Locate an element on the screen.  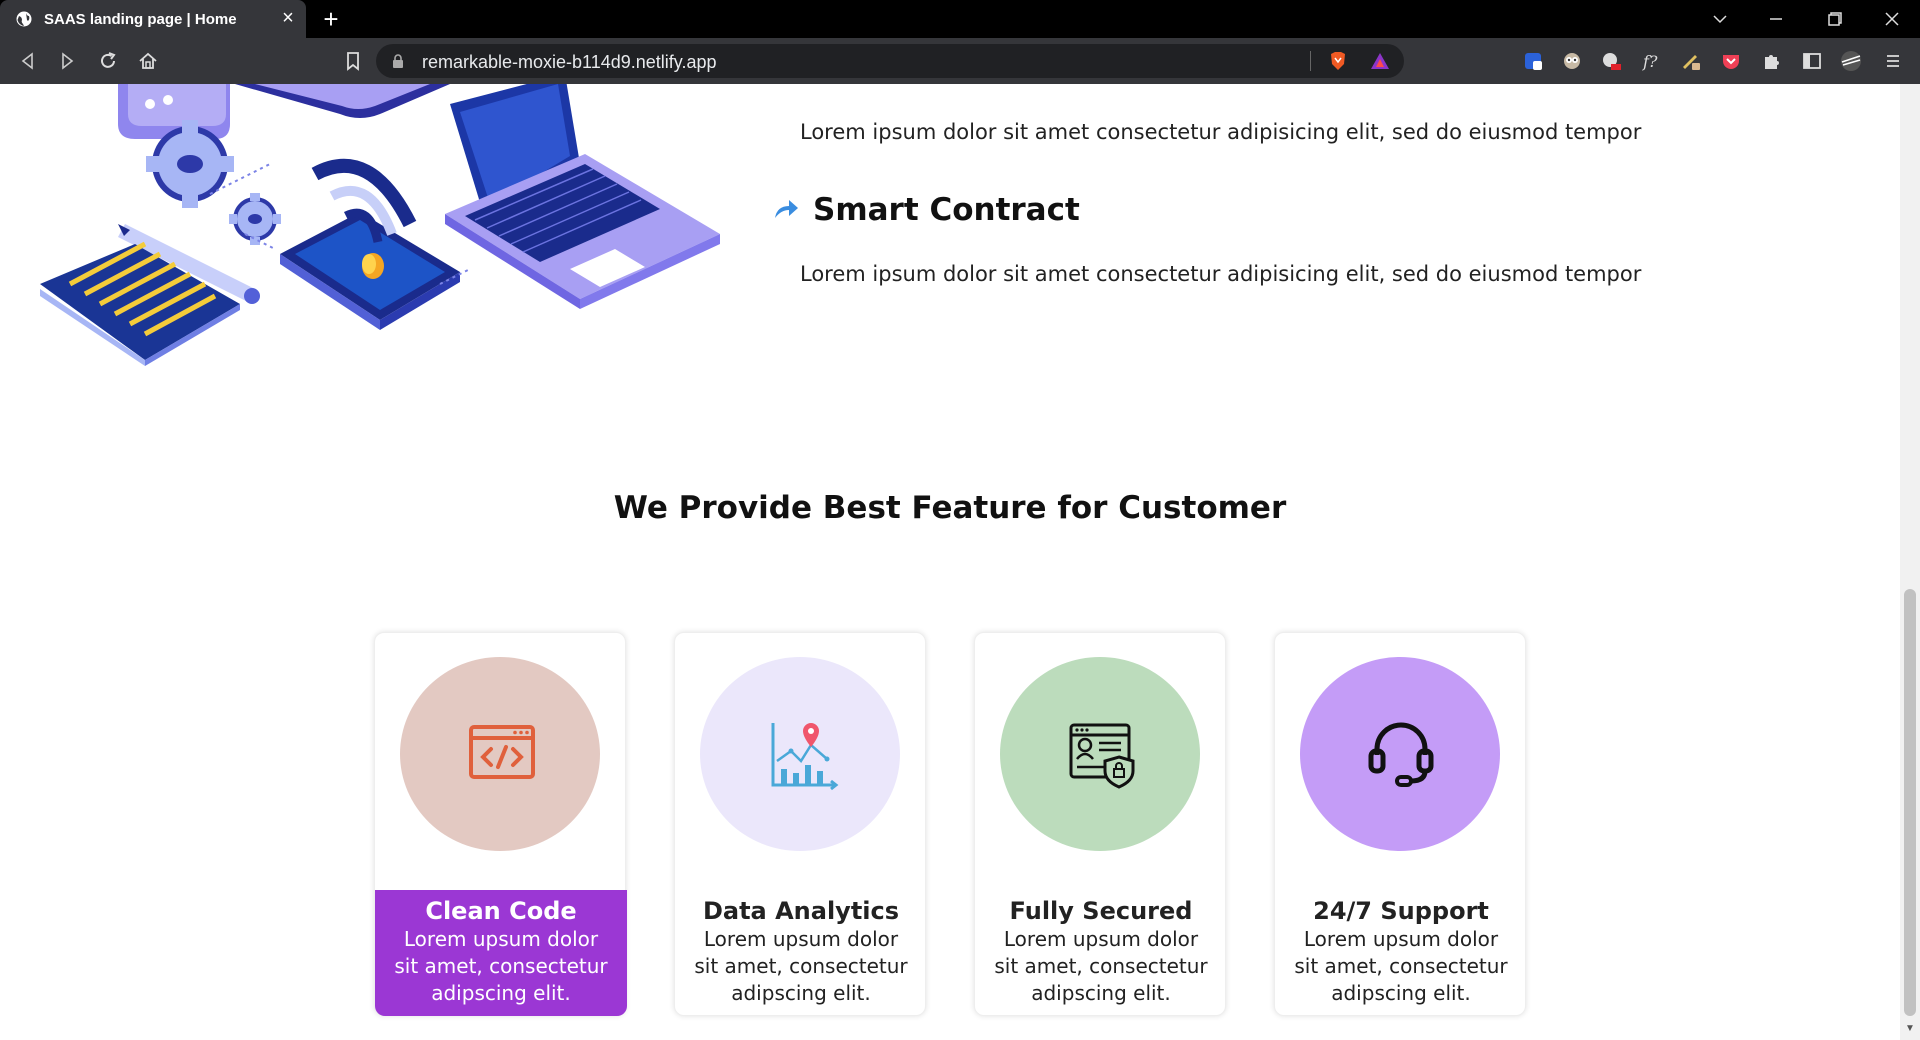
tab-search-icon is located at coordinates (1720, 19).